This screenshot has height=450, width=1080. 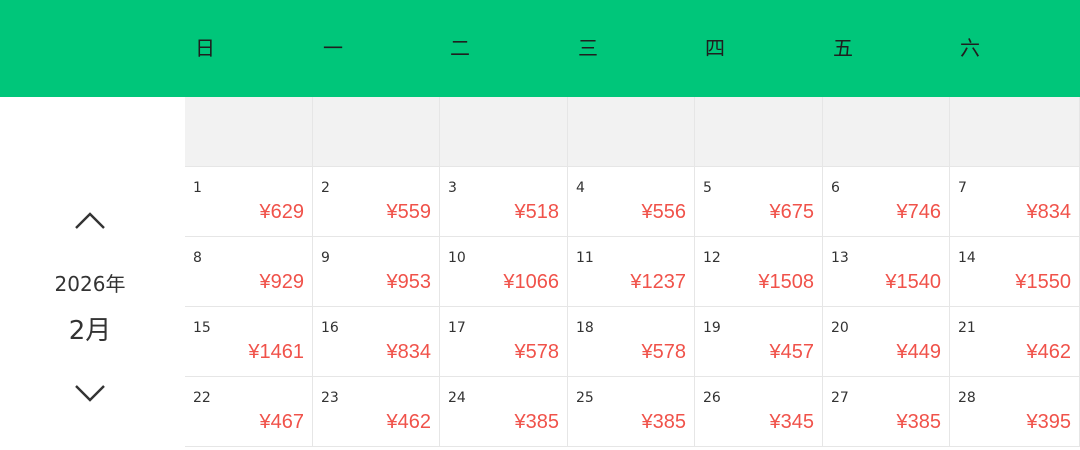 I want to click on day-number: 8, so click(x=197, y=258).